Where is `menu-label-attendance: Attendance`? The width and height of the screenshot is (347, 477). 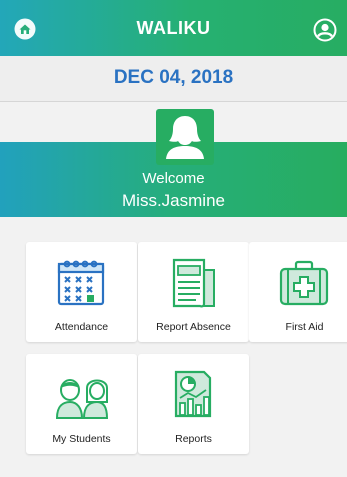 menu-label-attendance: Attendance is located at coordinates (81, 327).